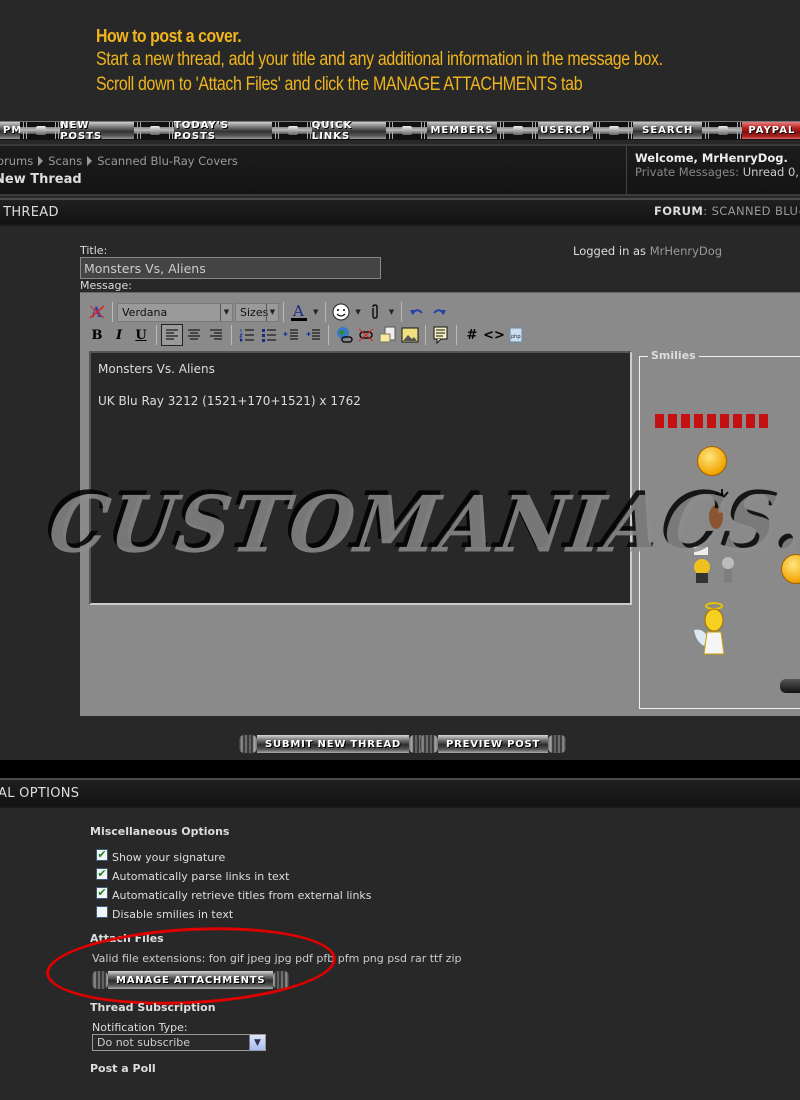  I want to click on breadcrumb-arrow-icon, so click(41, 161).